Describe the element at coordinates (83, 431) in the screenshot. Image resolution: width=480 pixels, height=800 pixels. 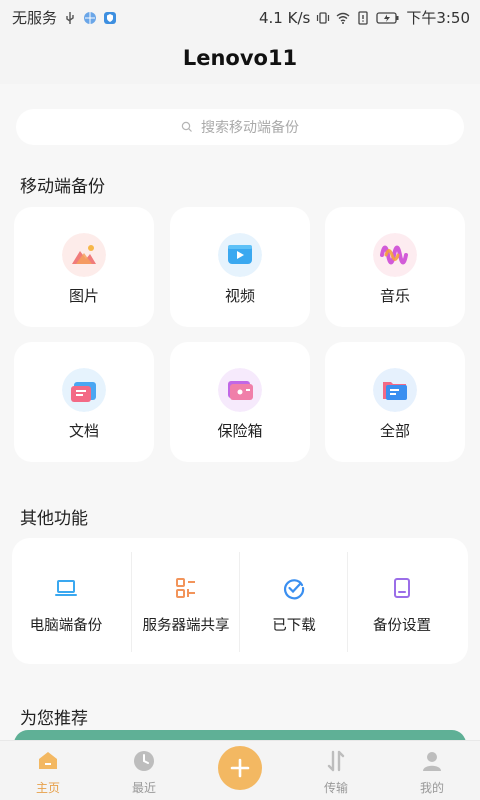
I see `tile-label: 文档` at that location.